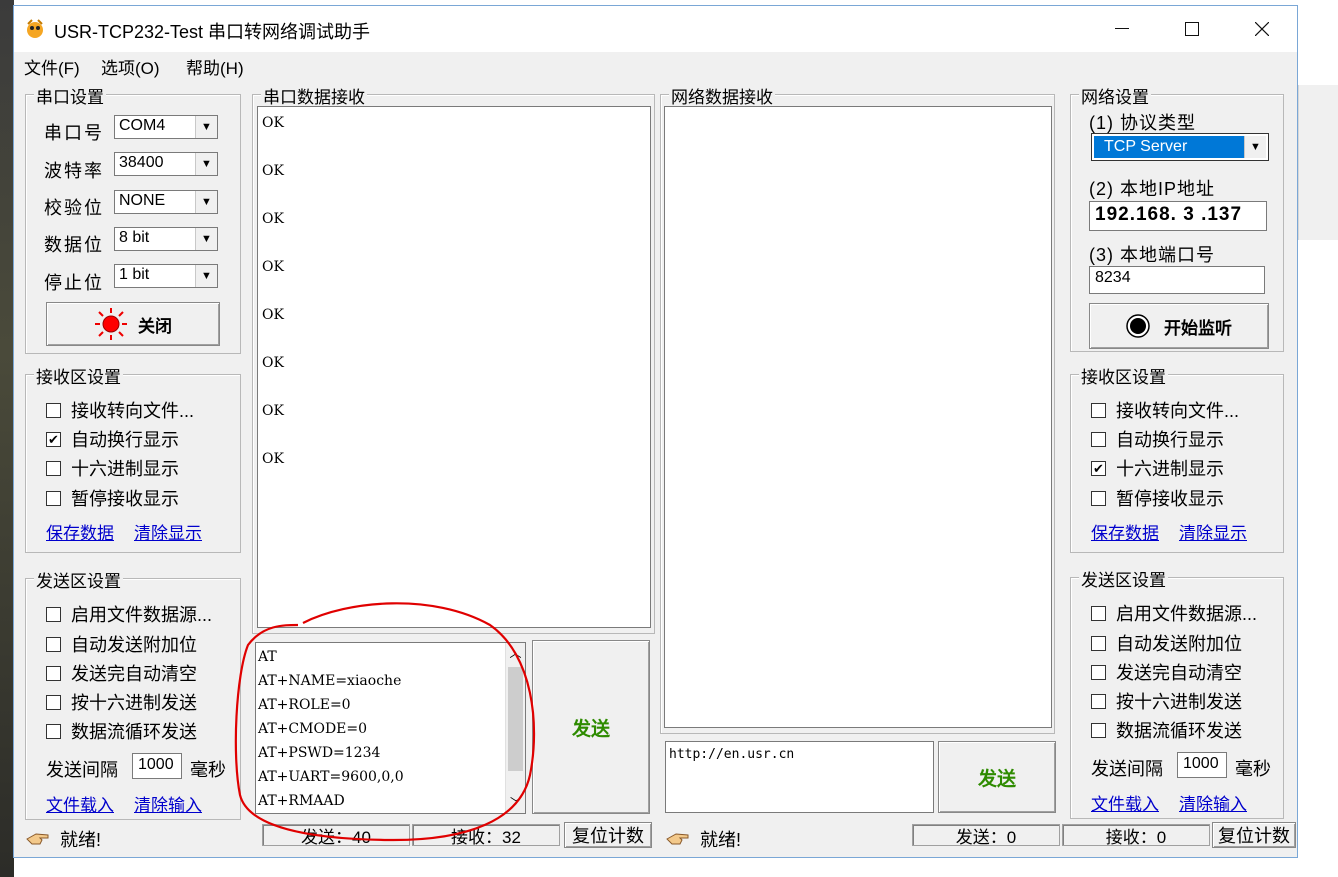 The image size is (1338, 877). I want to click on right-interval-input: 1000, so click(1202, 765).